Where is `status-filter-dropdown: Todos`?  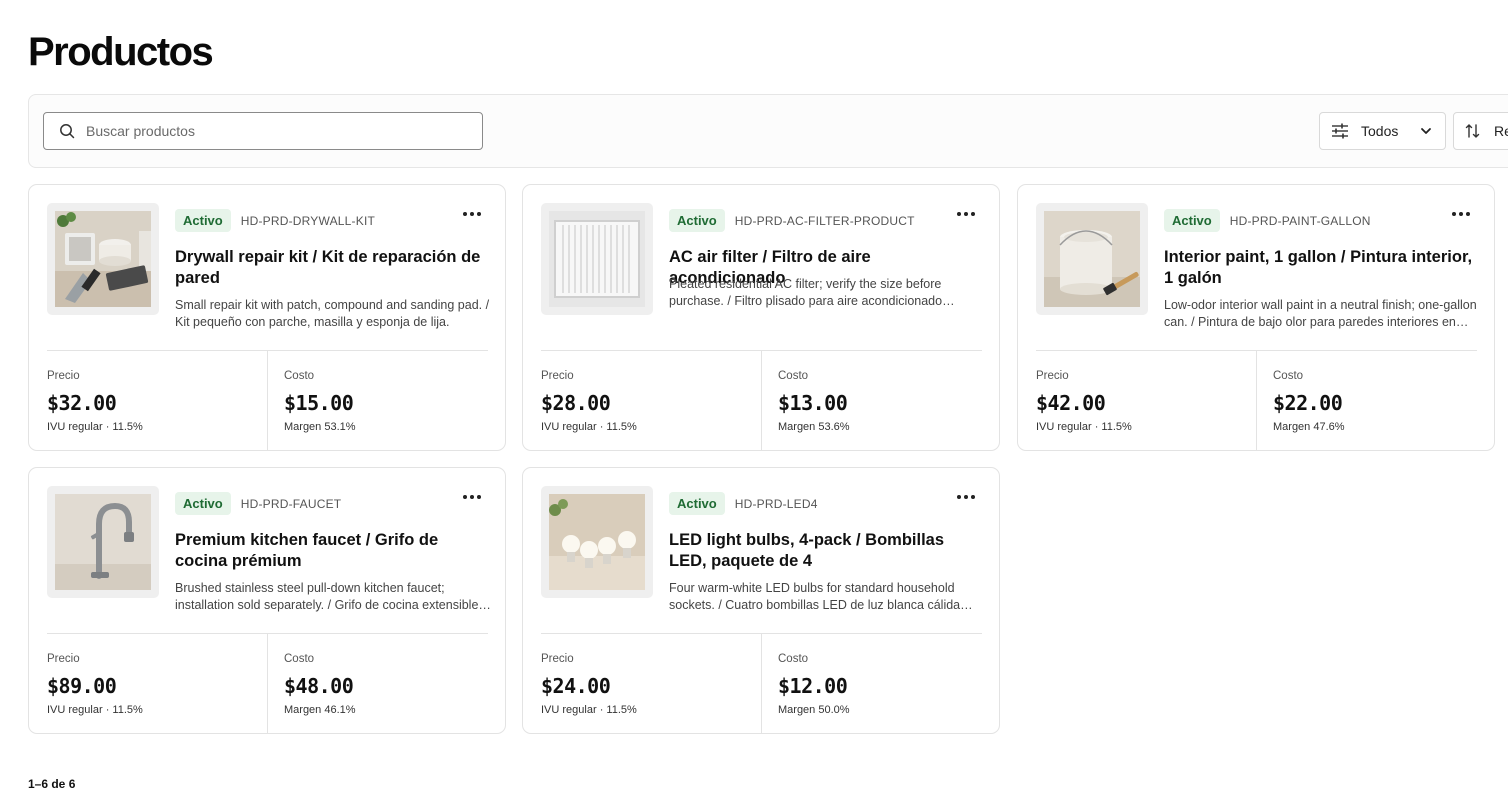 status-filter-dropdown: Todos is located at coordinates (1382, 131).